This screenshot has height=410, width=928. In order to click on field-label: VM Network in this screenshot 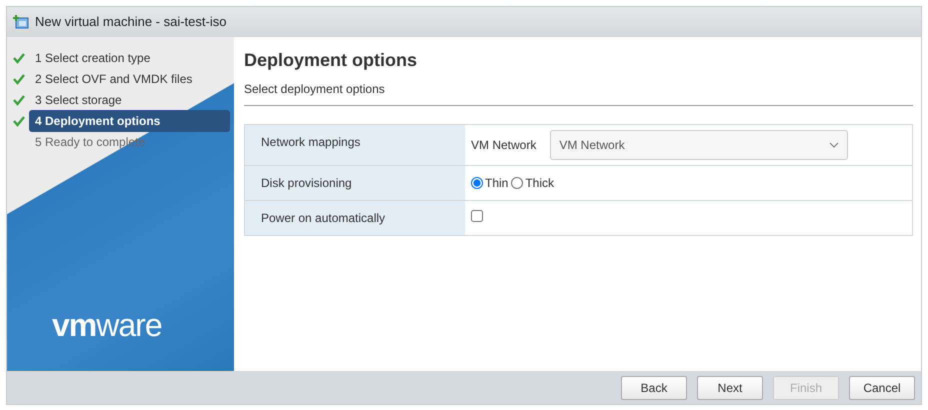, I will do `click(503, 145)`.